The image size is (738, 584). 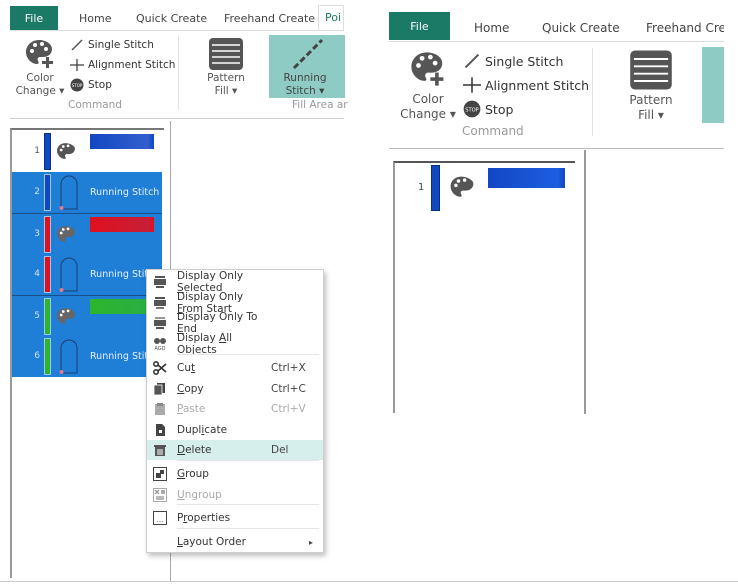 What do you see at coordinates (160, 303) in the screenshot?
I see `display-from-start-icon` at bounding box center [160, 303].